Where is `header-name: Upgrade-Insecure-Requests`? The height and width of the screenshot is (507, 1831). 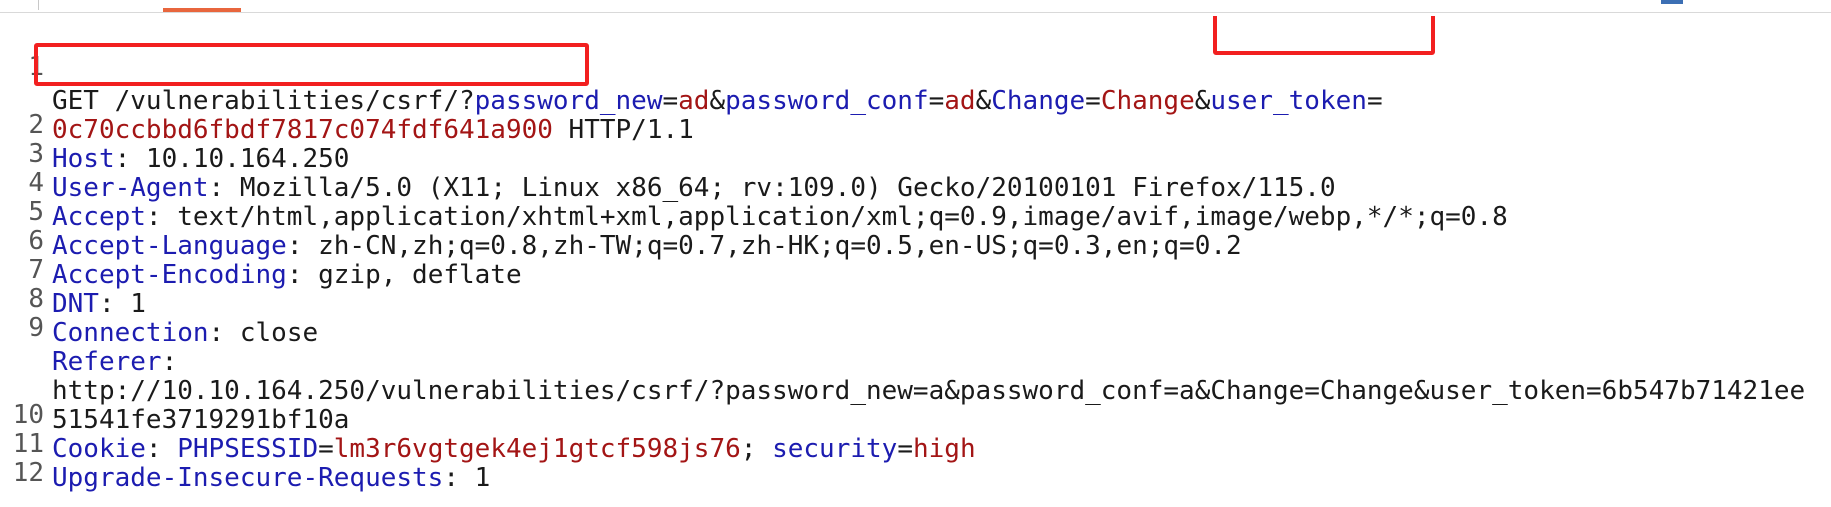
header-name: Upgrade-Insecure-Requests is located at coordinates (248, 478).